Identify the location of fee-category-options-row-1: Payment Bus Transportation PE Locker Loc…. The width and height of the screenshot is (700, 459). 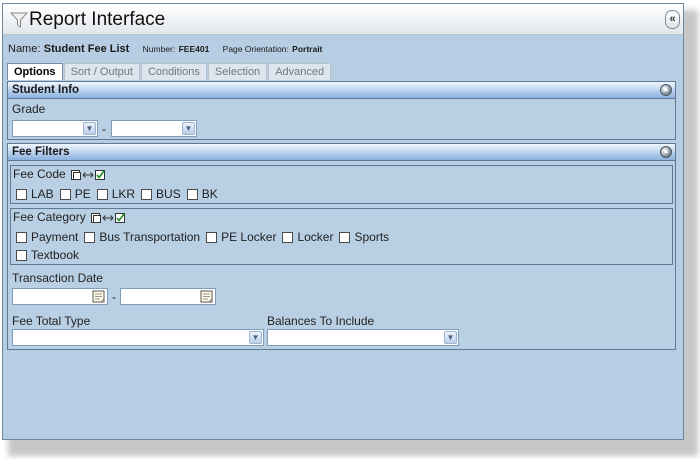
(205, 237).